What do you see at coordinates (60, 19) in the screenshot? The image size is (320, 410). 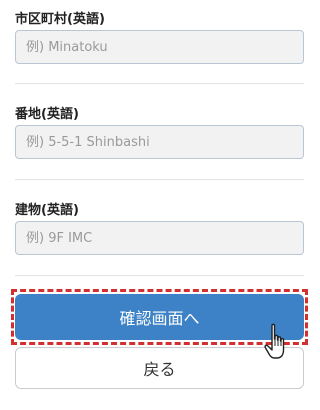 I see `city-label: 市区町村(英語)` at bounding box center [60, 19].